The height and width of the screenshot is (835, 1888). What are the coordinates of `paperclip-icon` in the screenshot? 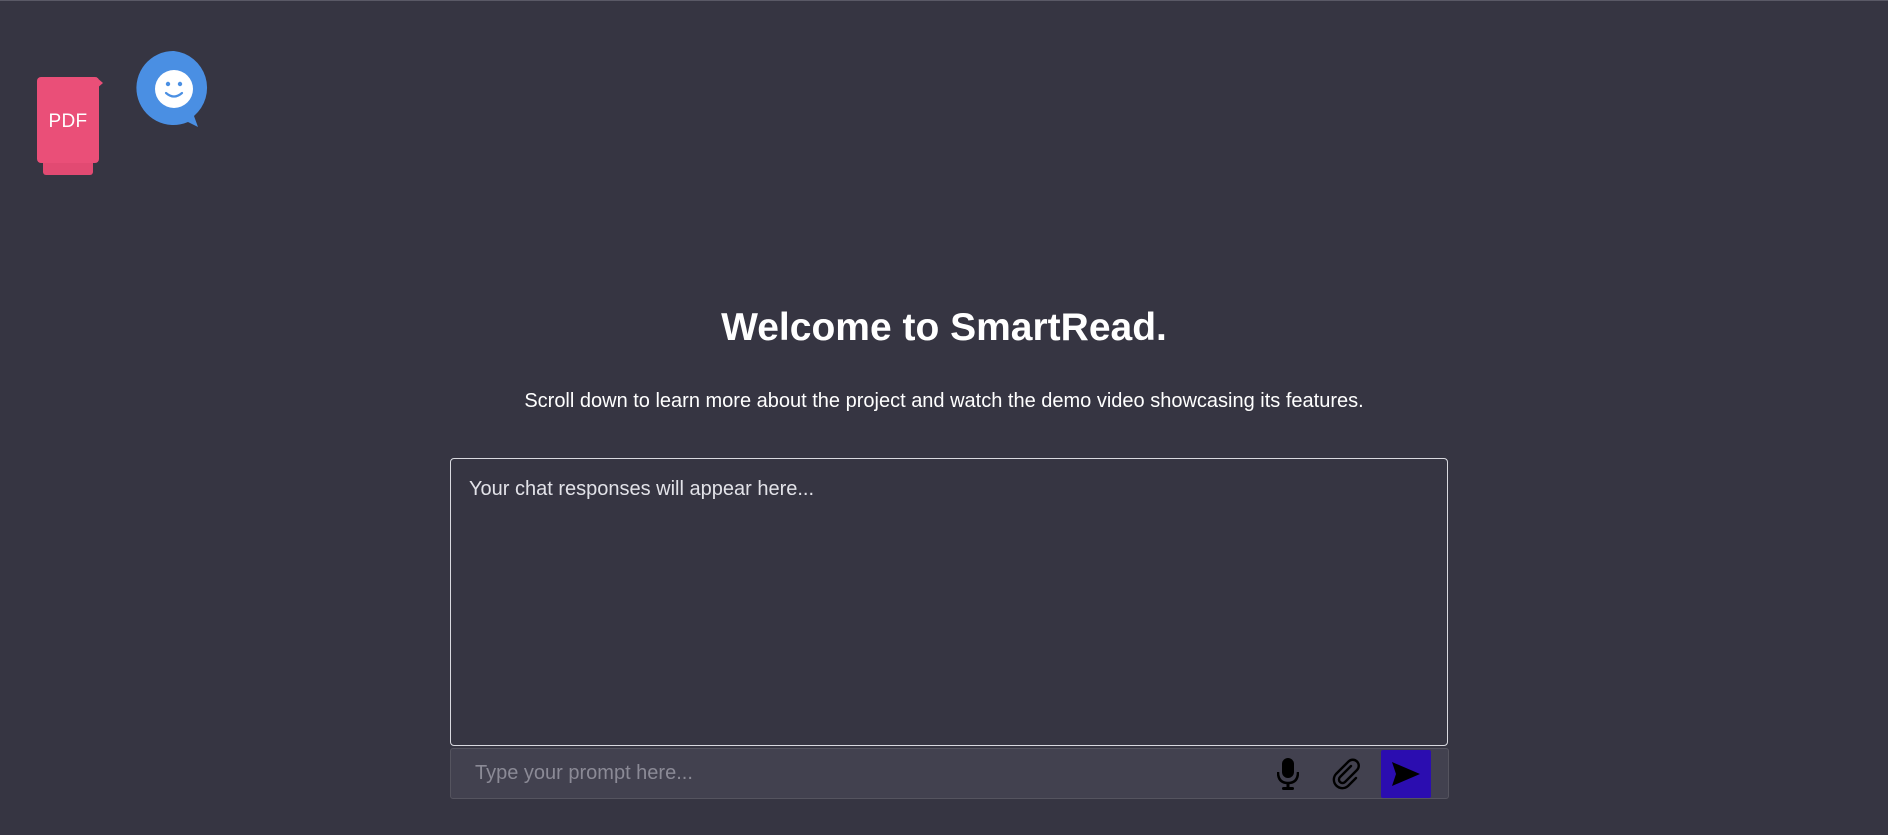 It's located at (1346, 774).